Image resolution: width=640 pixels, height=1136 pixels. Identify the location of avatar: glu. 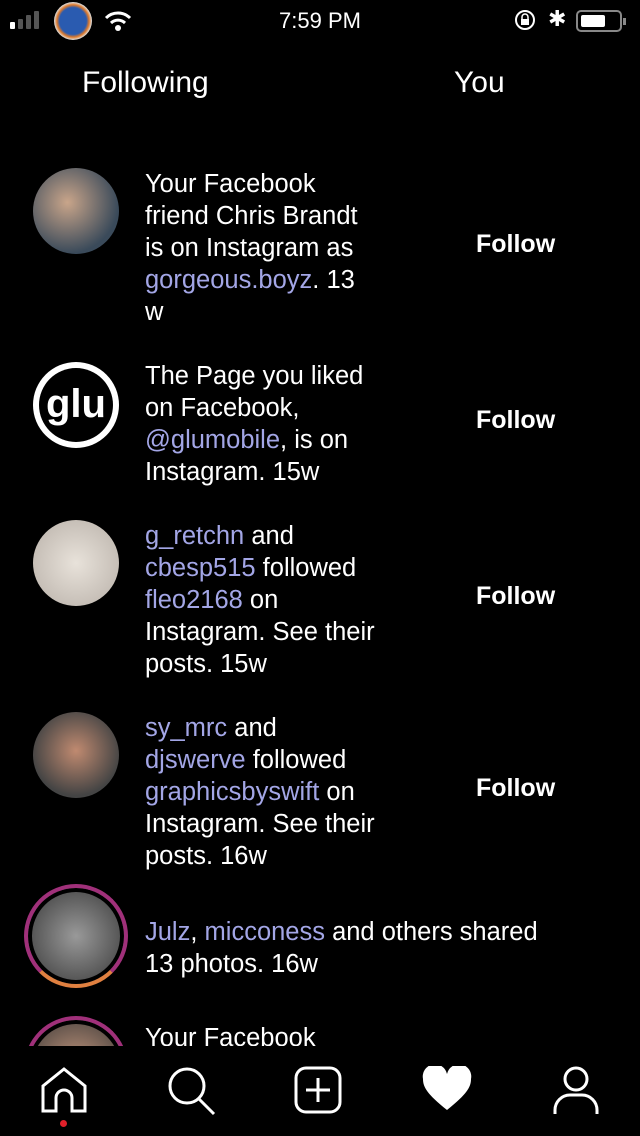
(76, 405).